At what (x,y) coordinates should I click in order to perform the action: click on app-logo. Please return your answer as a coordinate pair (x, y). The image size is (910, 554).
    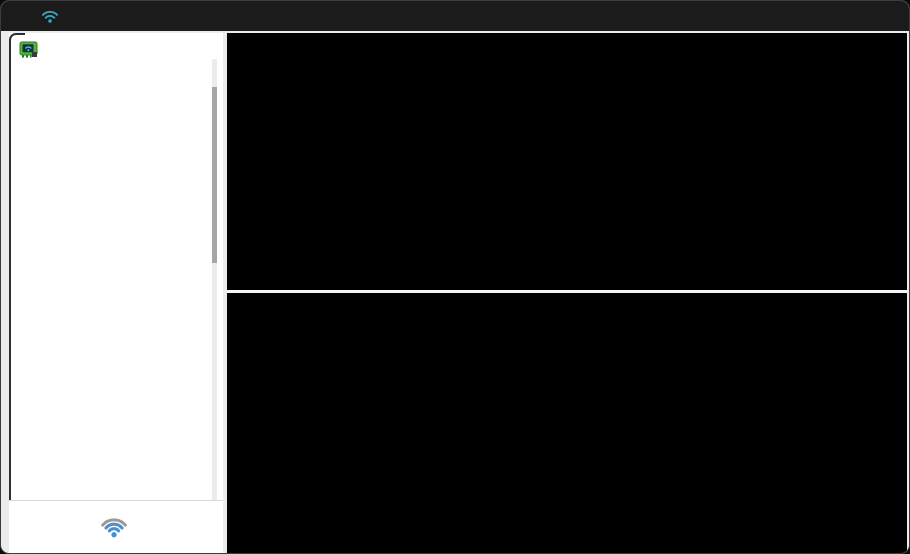
    Looking at the image, I should click on (116, 527).